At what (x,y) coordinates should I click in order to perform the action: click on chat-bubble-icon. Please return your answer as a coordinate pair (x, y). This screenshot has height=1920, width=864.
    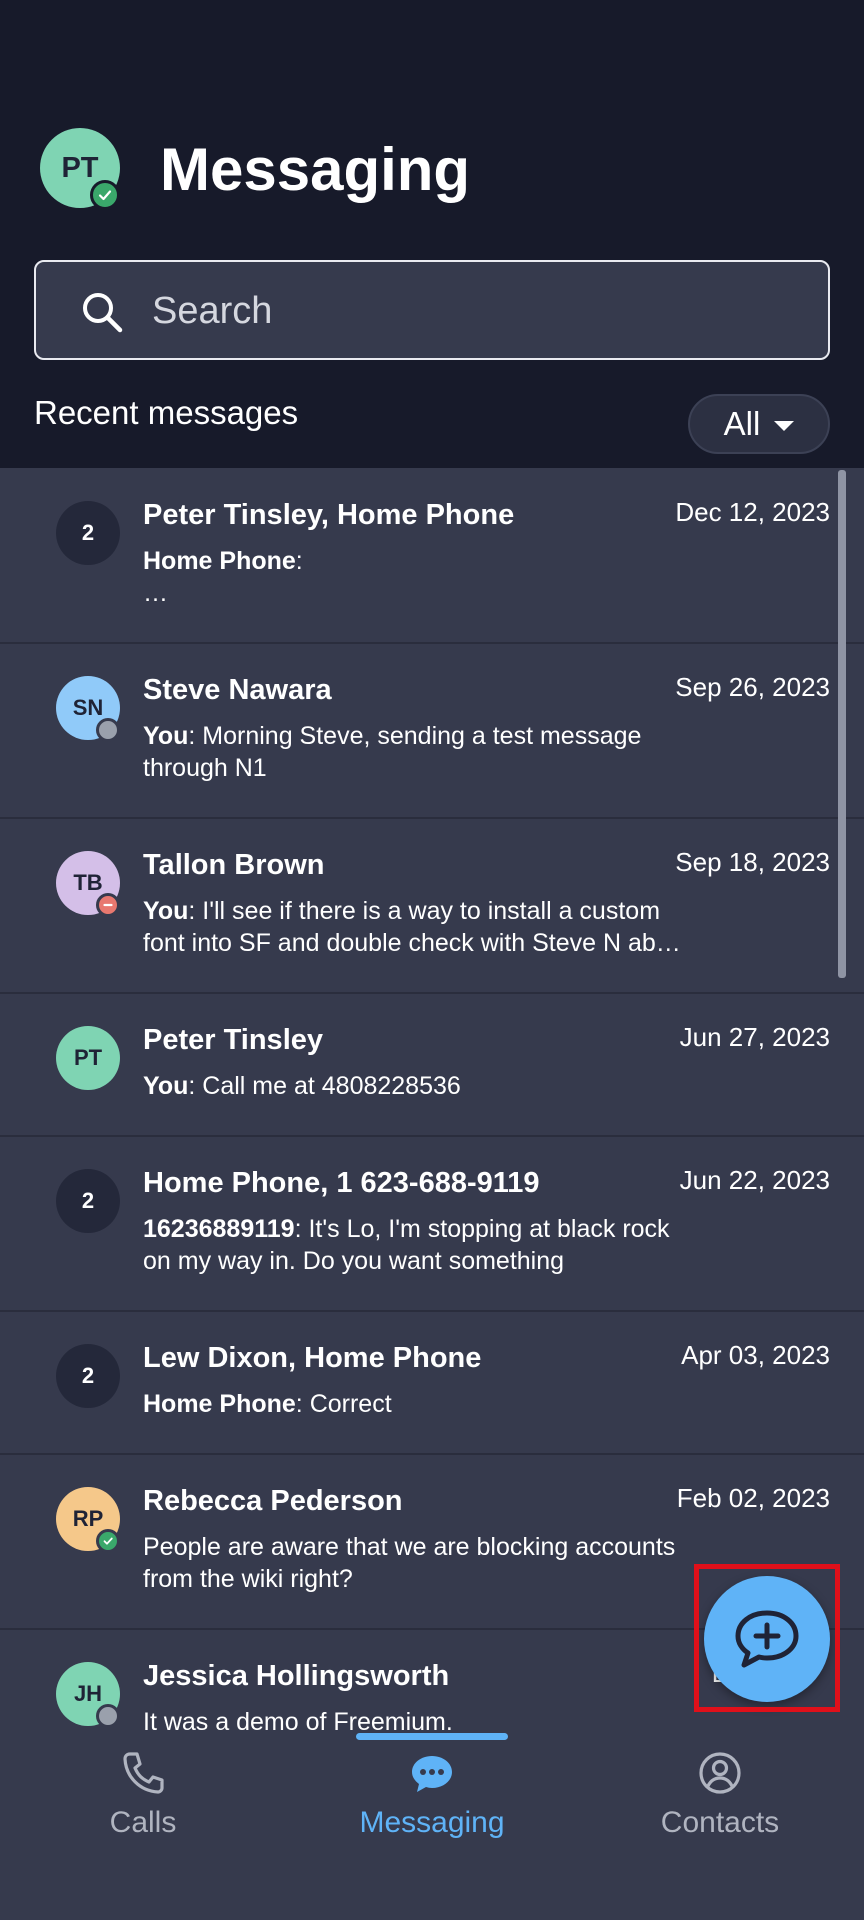
    Looking at the image, I should click on (432, 1774).